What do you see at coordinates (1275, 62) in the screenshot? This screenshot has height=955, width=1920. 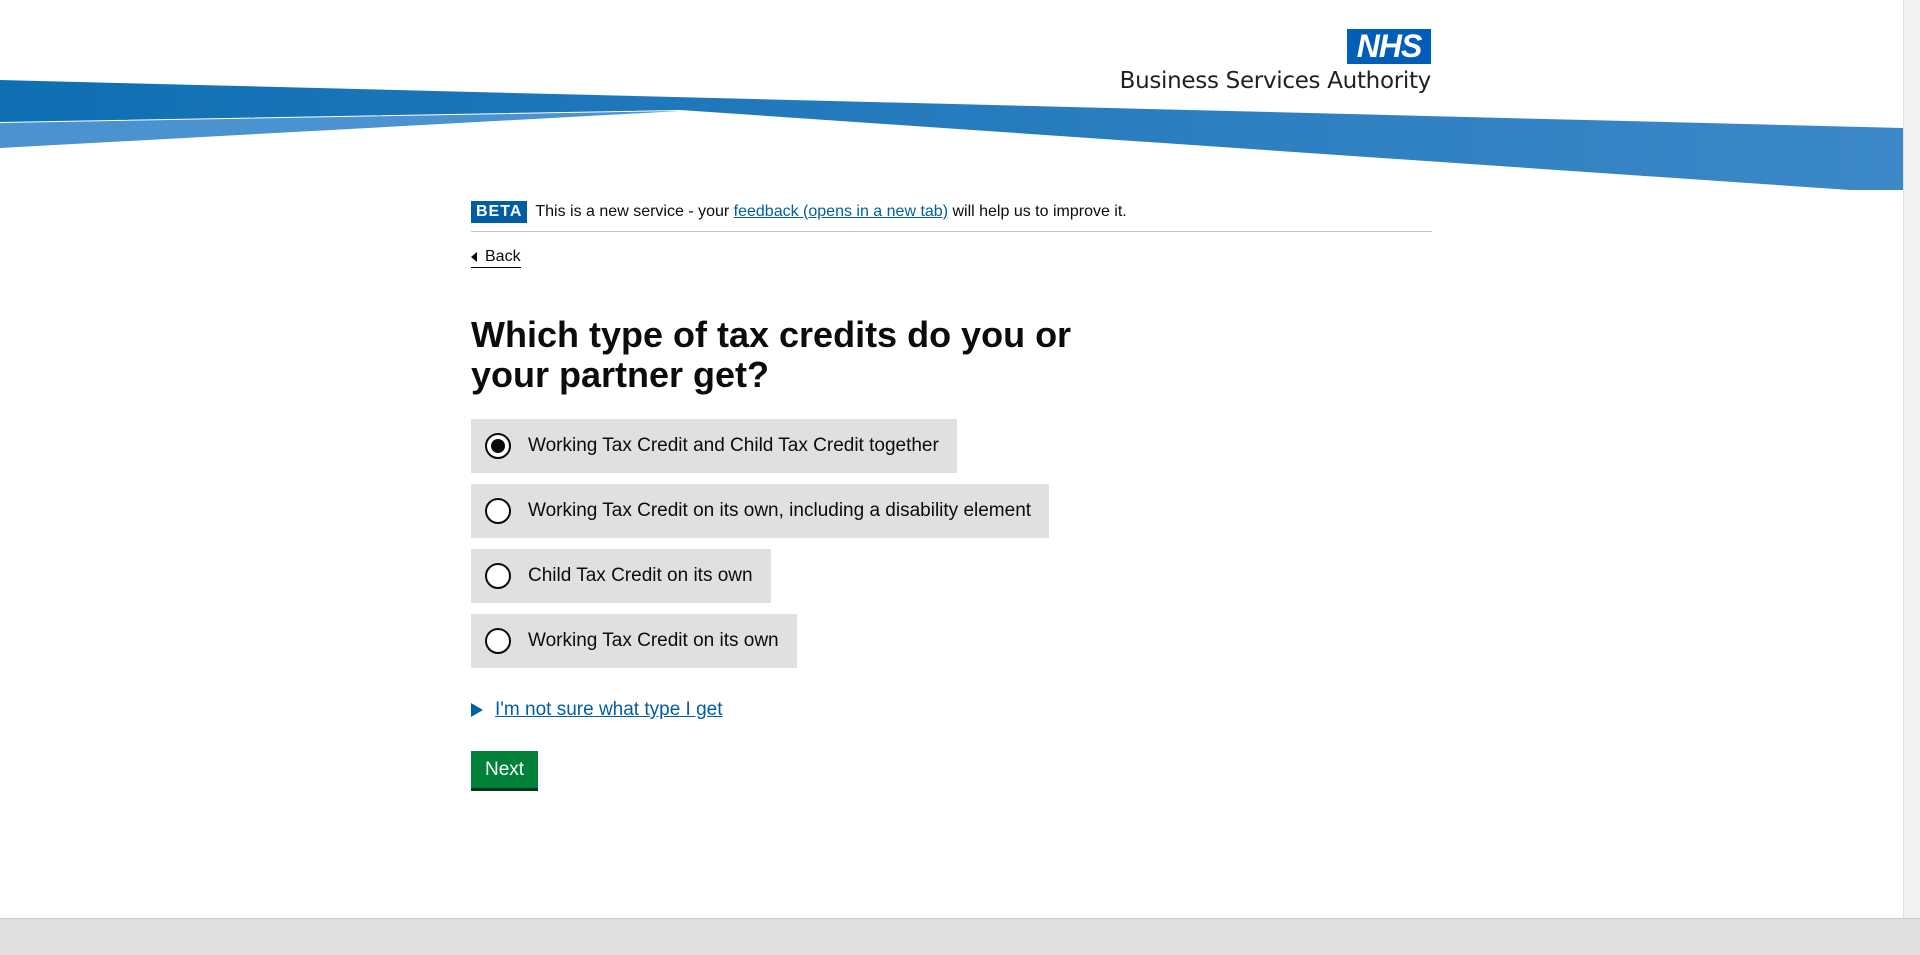 I see `org-logo: NHS Business Services Authority` at bounding box center [1275, 62].